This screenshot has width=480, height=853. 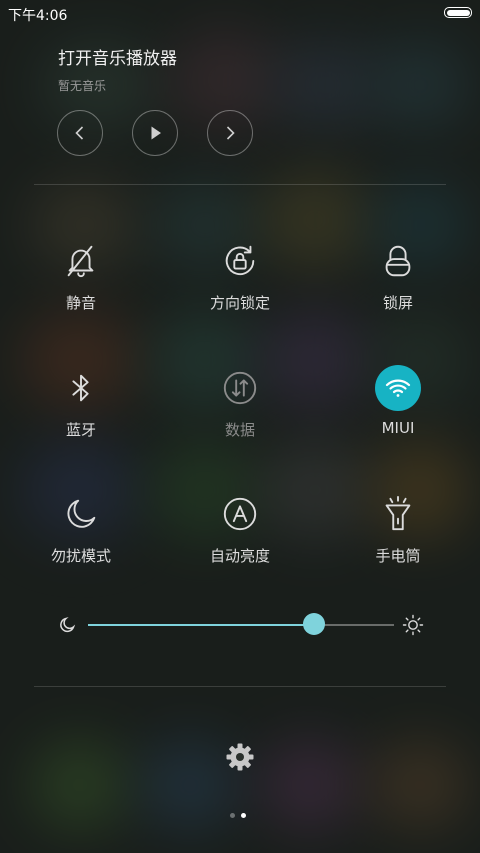 I want to click on brightness-fill, so click(x=201, y=625).